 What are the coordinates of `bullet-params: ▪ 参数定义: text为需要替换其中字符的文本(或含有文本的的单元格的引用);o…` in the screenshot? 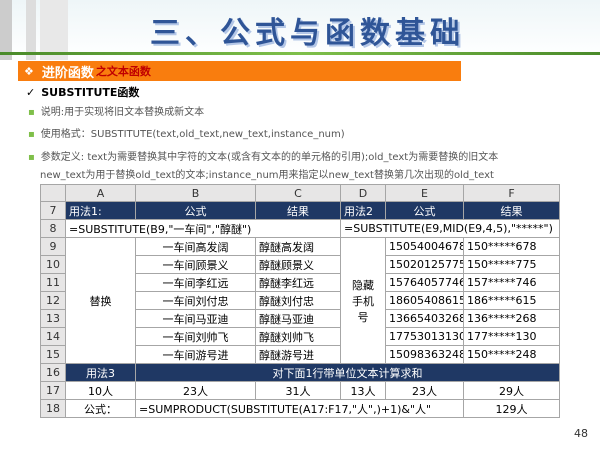 It's located at (263, 155).